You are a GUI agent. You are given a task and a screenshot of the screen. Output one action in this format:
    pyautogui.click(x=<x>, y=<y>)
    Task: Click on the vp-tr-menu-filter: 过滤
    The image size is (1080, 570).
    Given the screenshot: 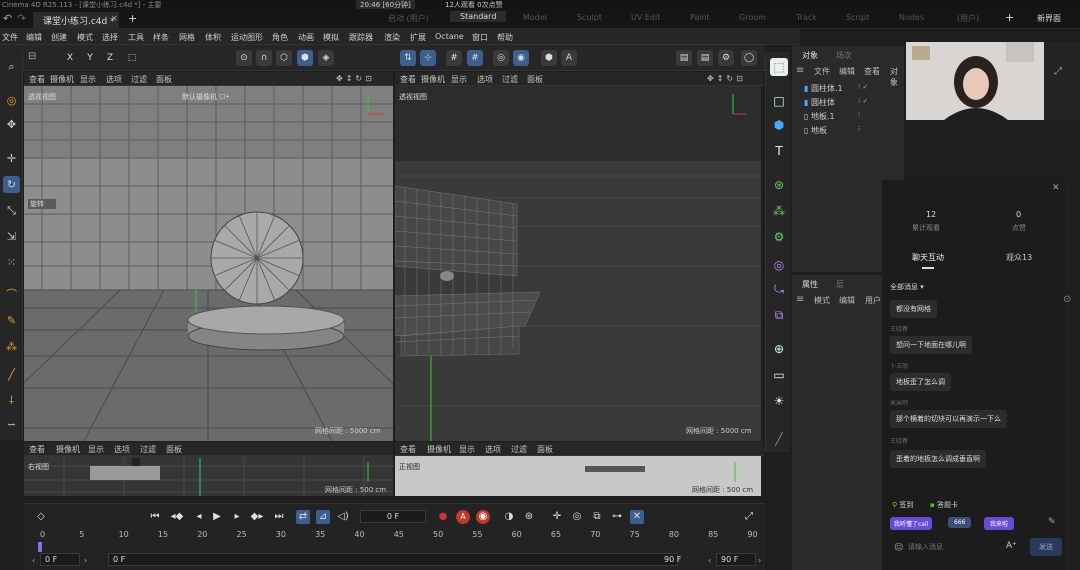 What is the action you would take?
    pyautogui.click(x=510, y=79)
    